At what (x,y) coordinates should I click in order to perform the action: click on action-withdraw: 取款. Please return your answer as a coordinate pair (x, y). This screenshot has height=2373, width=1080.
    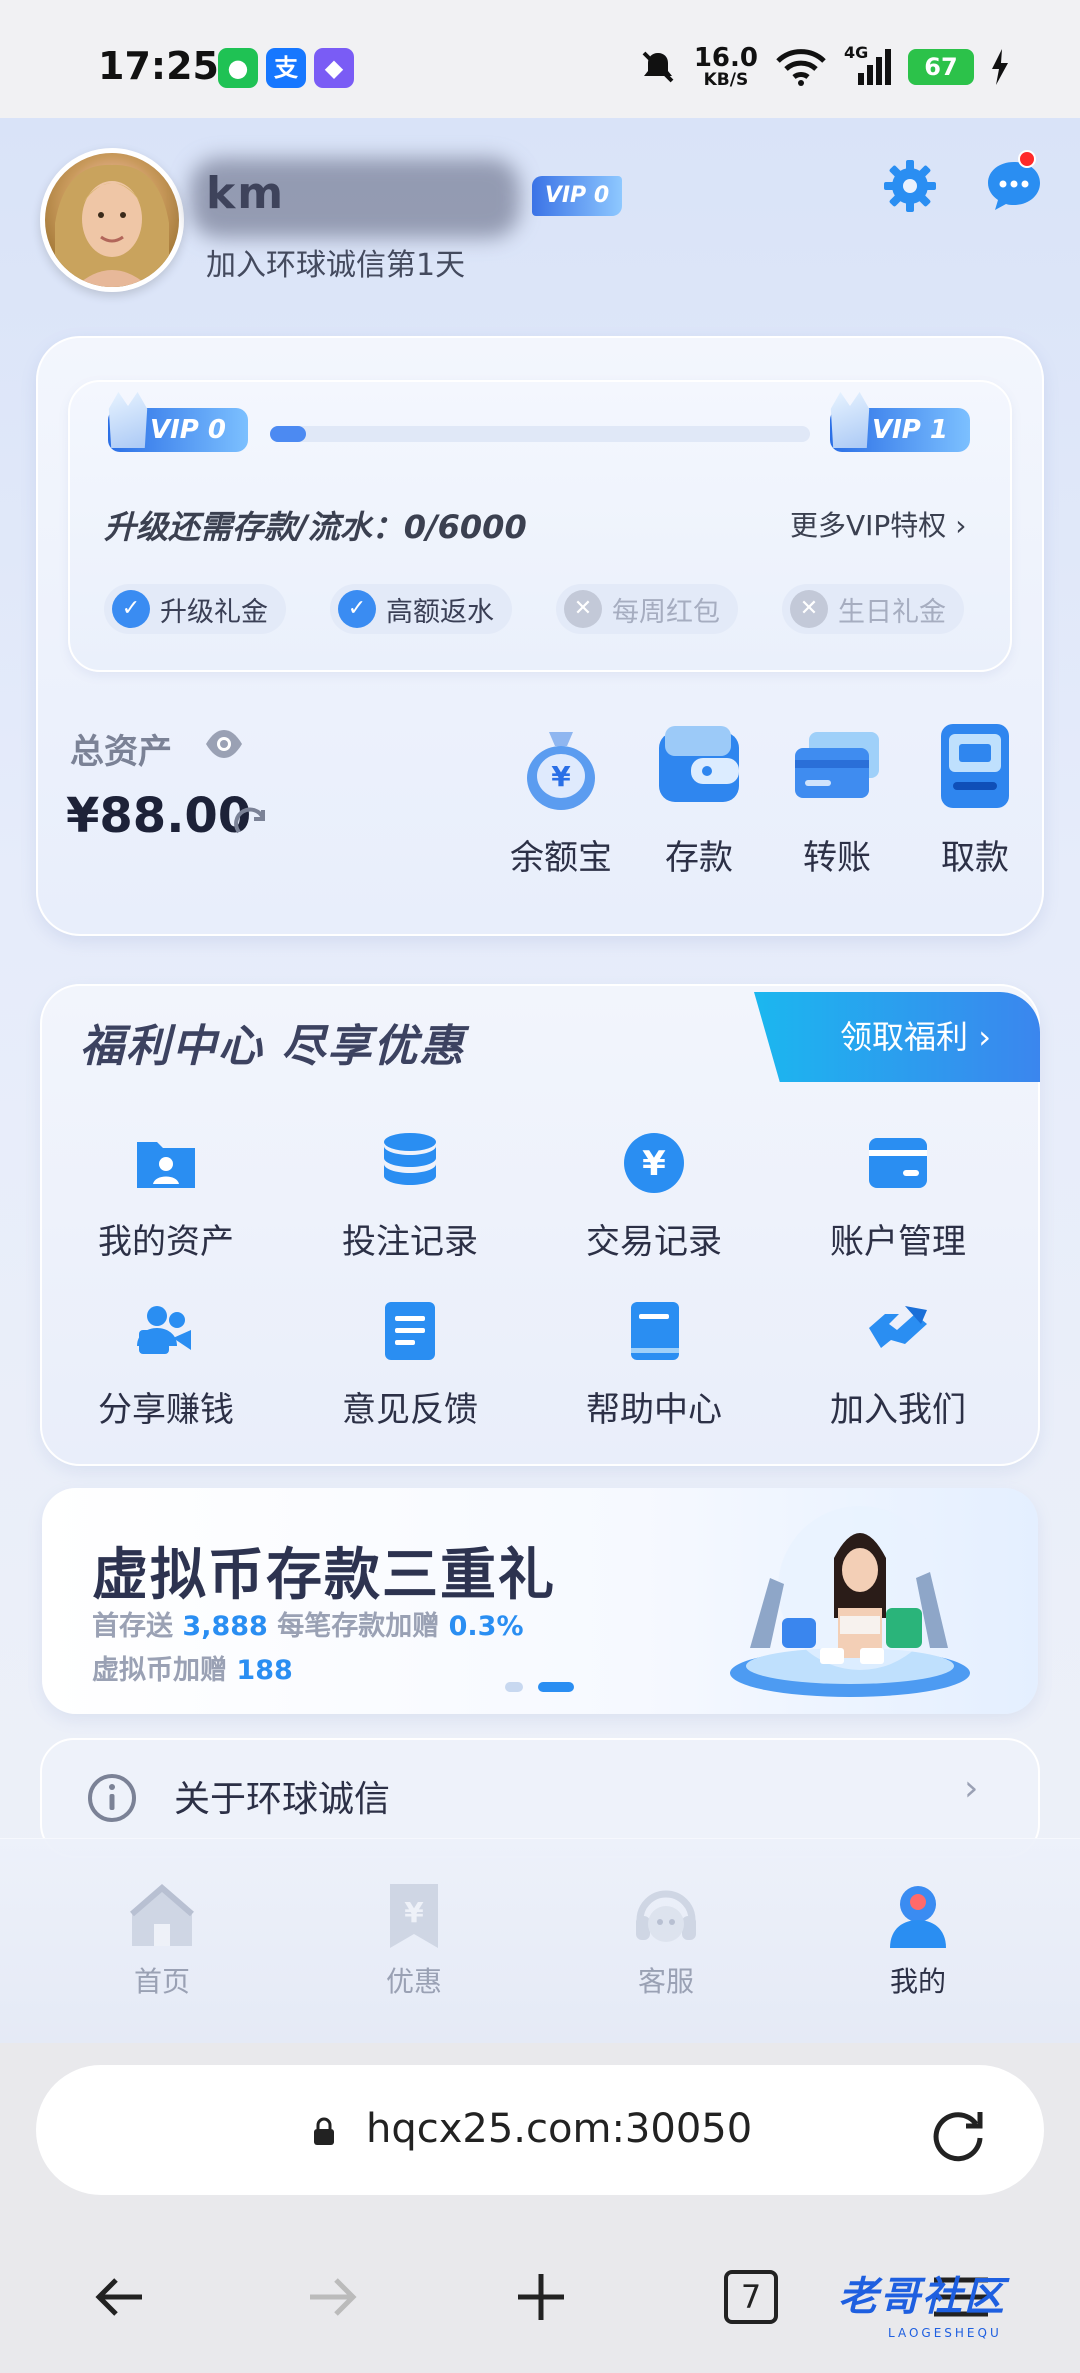
    Looking at the image, I should click on (975, 798).